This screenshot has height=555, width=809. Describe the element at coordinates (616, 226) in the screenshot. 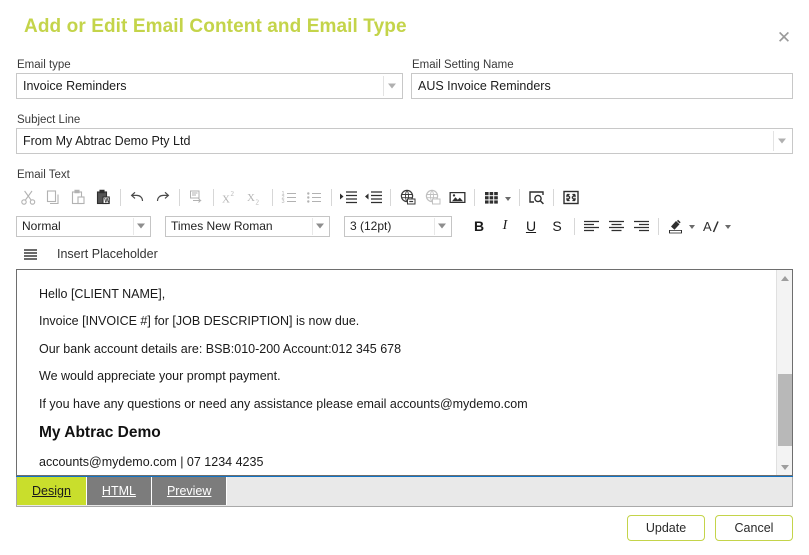

I see `align-center-icon` at that location.